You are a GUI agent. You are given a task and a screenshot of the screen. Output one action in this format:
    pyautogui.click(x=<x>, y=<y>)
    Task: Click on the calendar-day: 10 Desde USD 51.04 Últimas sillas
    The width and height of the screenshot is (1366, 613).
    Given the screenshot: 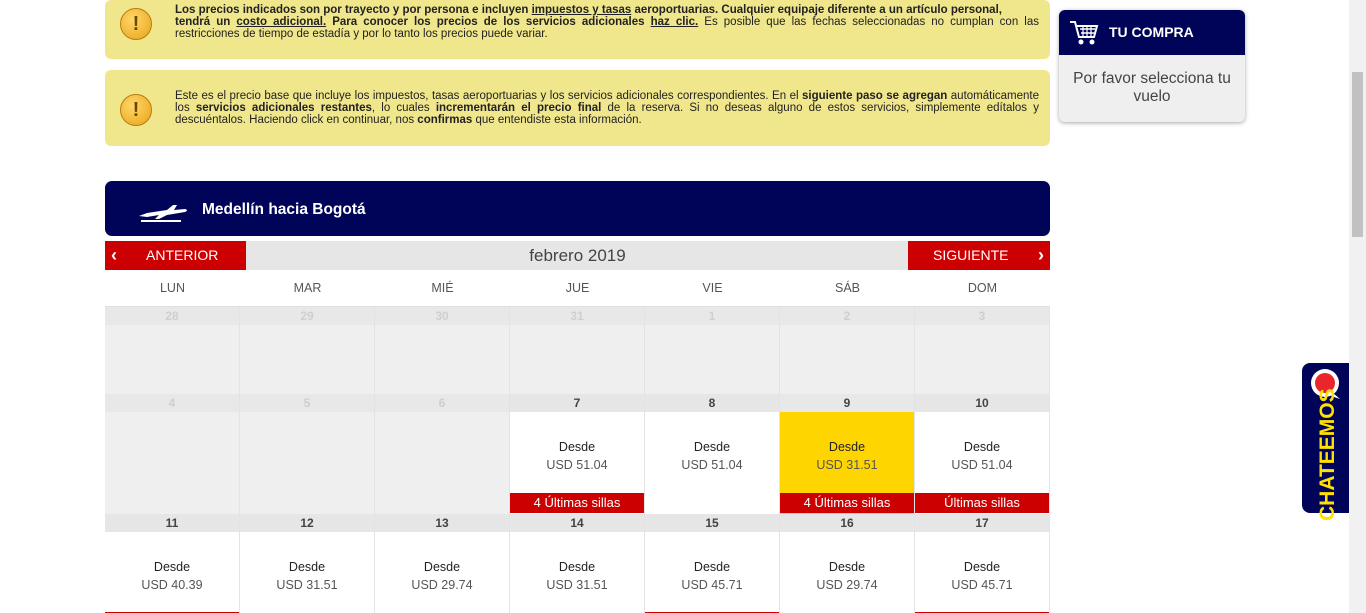 What is the action you would take?
    pyautogui.click(x=982, y=454)
    